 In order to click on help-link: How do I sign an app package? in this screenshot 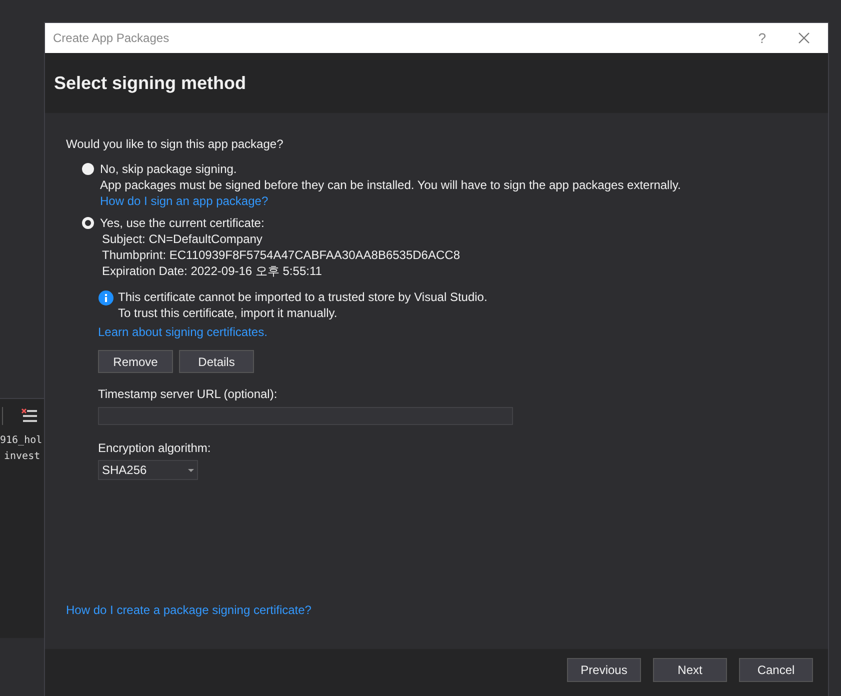, I will do `click(390, 201)`.